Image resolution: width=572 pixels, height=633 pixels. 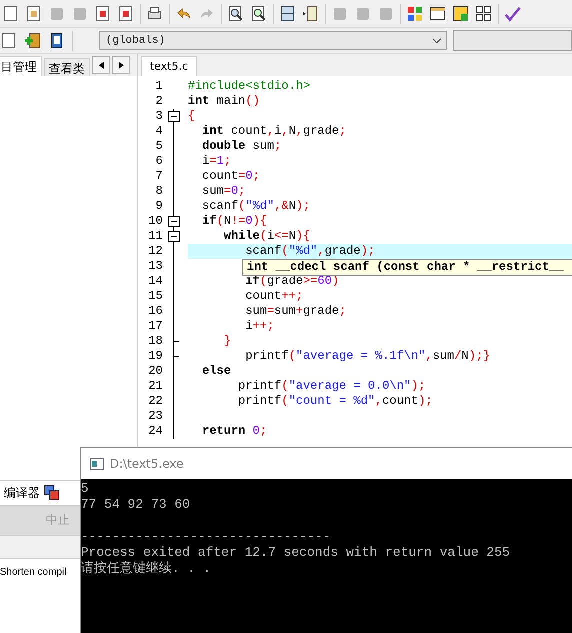 What do you see at coordinates (156, 281) in the screenshot?
I see `line-number: 14` at bounding box center [156, 281].